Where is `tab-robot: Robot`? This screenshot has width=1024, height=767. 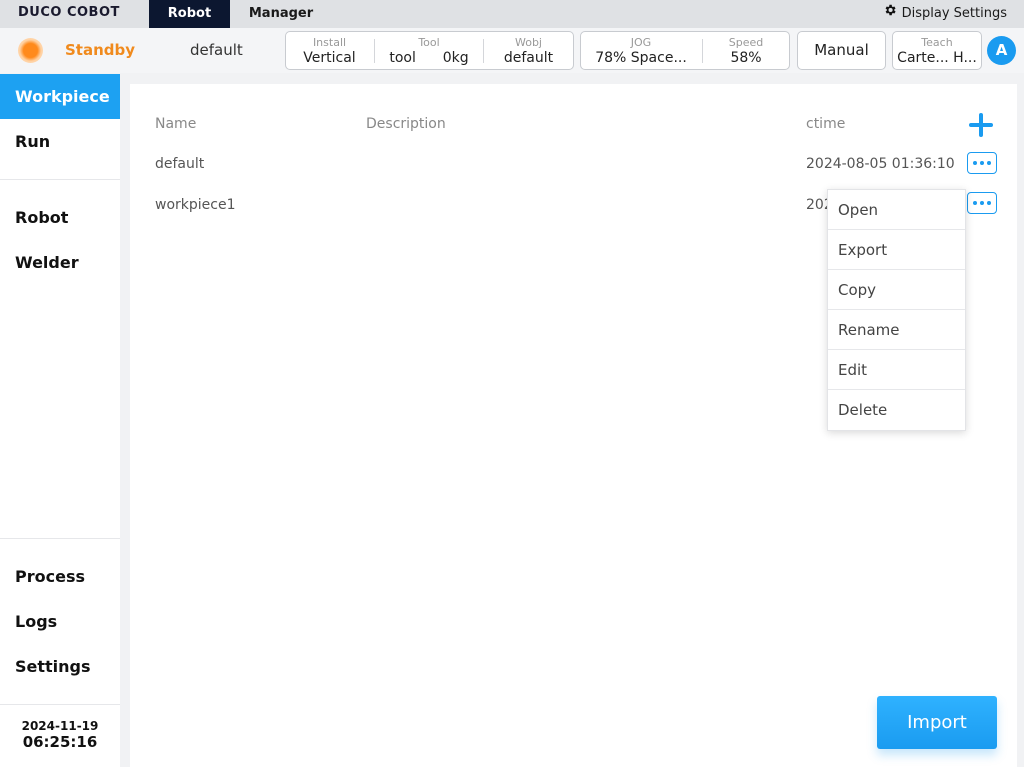 tab-robot: Robot is located at coordinates (189, 14).